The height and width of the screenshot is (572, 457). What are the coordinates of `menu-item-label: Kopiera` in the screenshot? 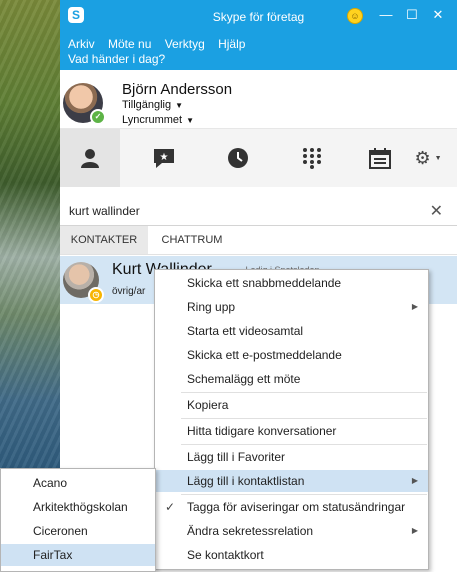 It's located at (208, 405).